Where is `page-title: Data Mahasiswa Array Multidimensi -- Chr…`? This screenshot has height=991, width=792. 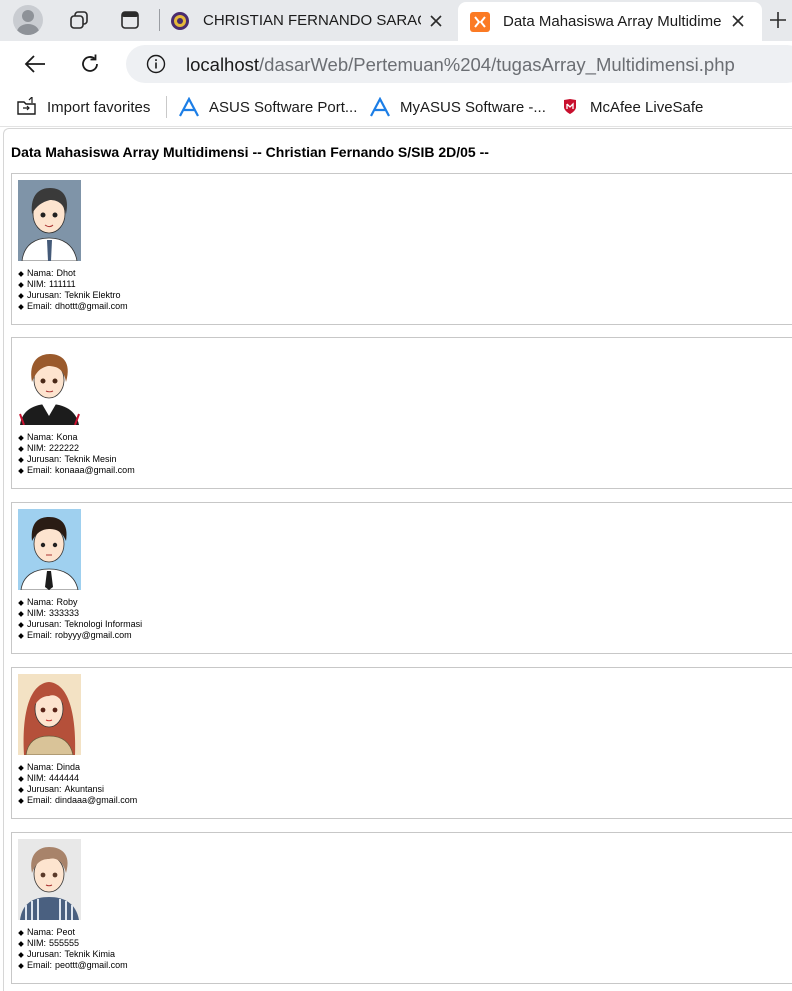 page-title: Data Mahasiswa Array Multidimensi -- Chr… is located at coordinates (250, 152).